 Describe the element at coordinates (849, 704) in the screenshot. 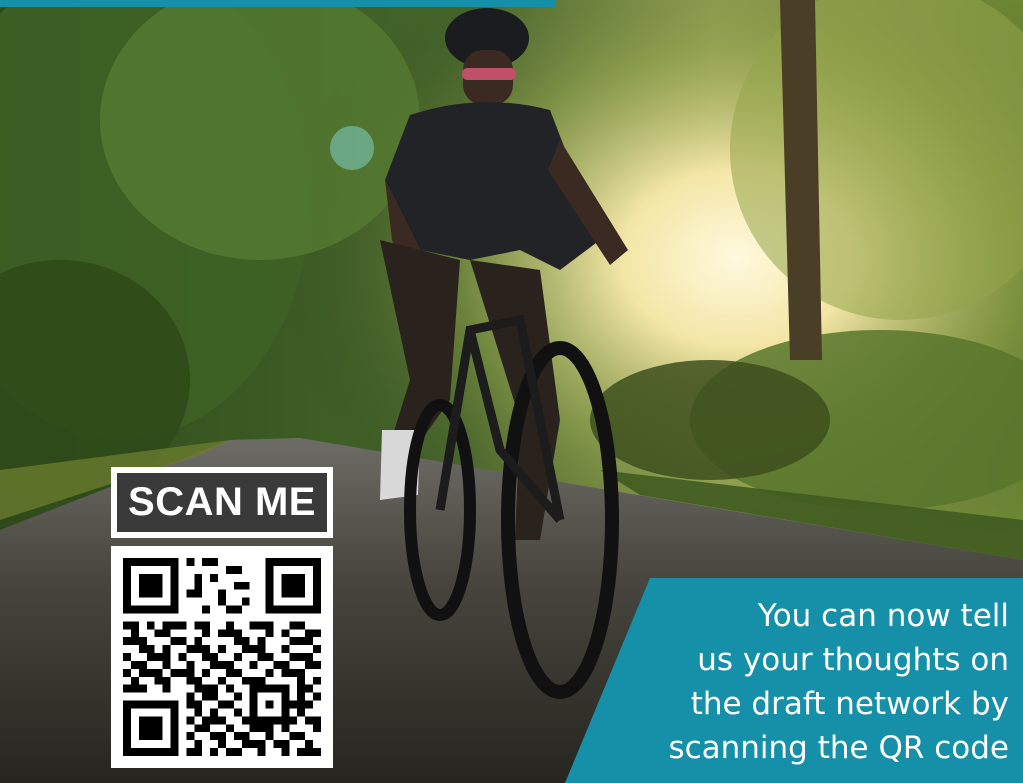

I see `cta-line: the draft network by` at that location.